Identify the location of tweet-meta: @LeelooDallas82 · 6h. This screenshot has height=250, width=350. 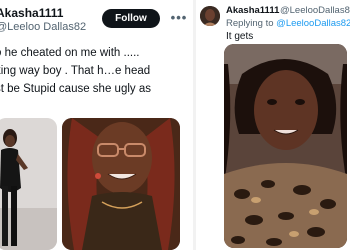
(315, 10).